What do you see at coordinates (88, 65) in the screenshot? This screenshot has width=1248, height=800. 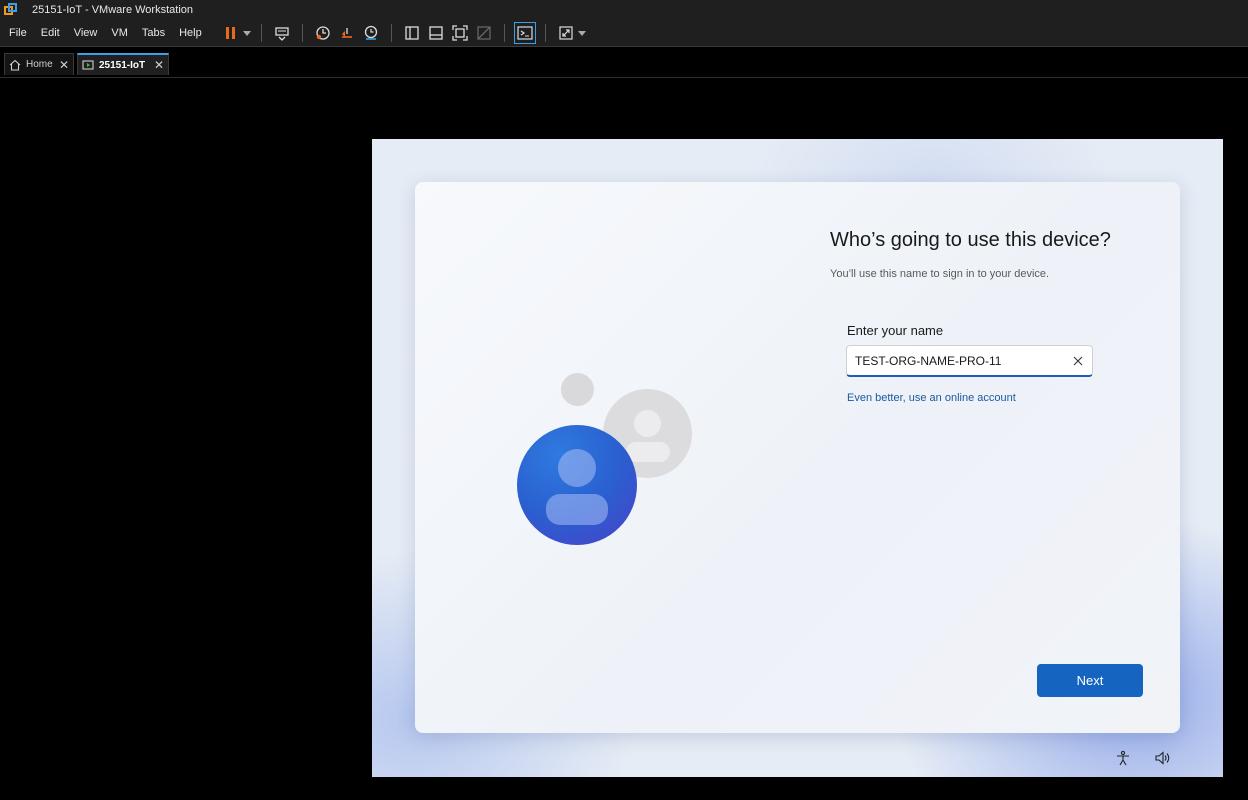 I see `vm-running-icon` at bounding box center [88, 65].